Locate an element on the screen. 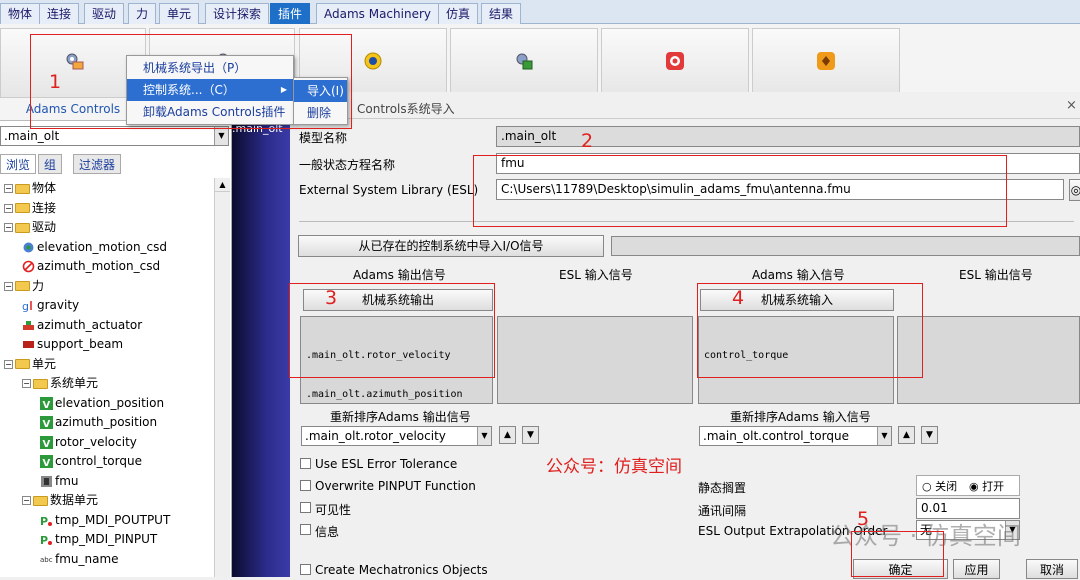 The image size is (1080, 580). tree-item: Velevation_position is located at coordinates (102, 403).